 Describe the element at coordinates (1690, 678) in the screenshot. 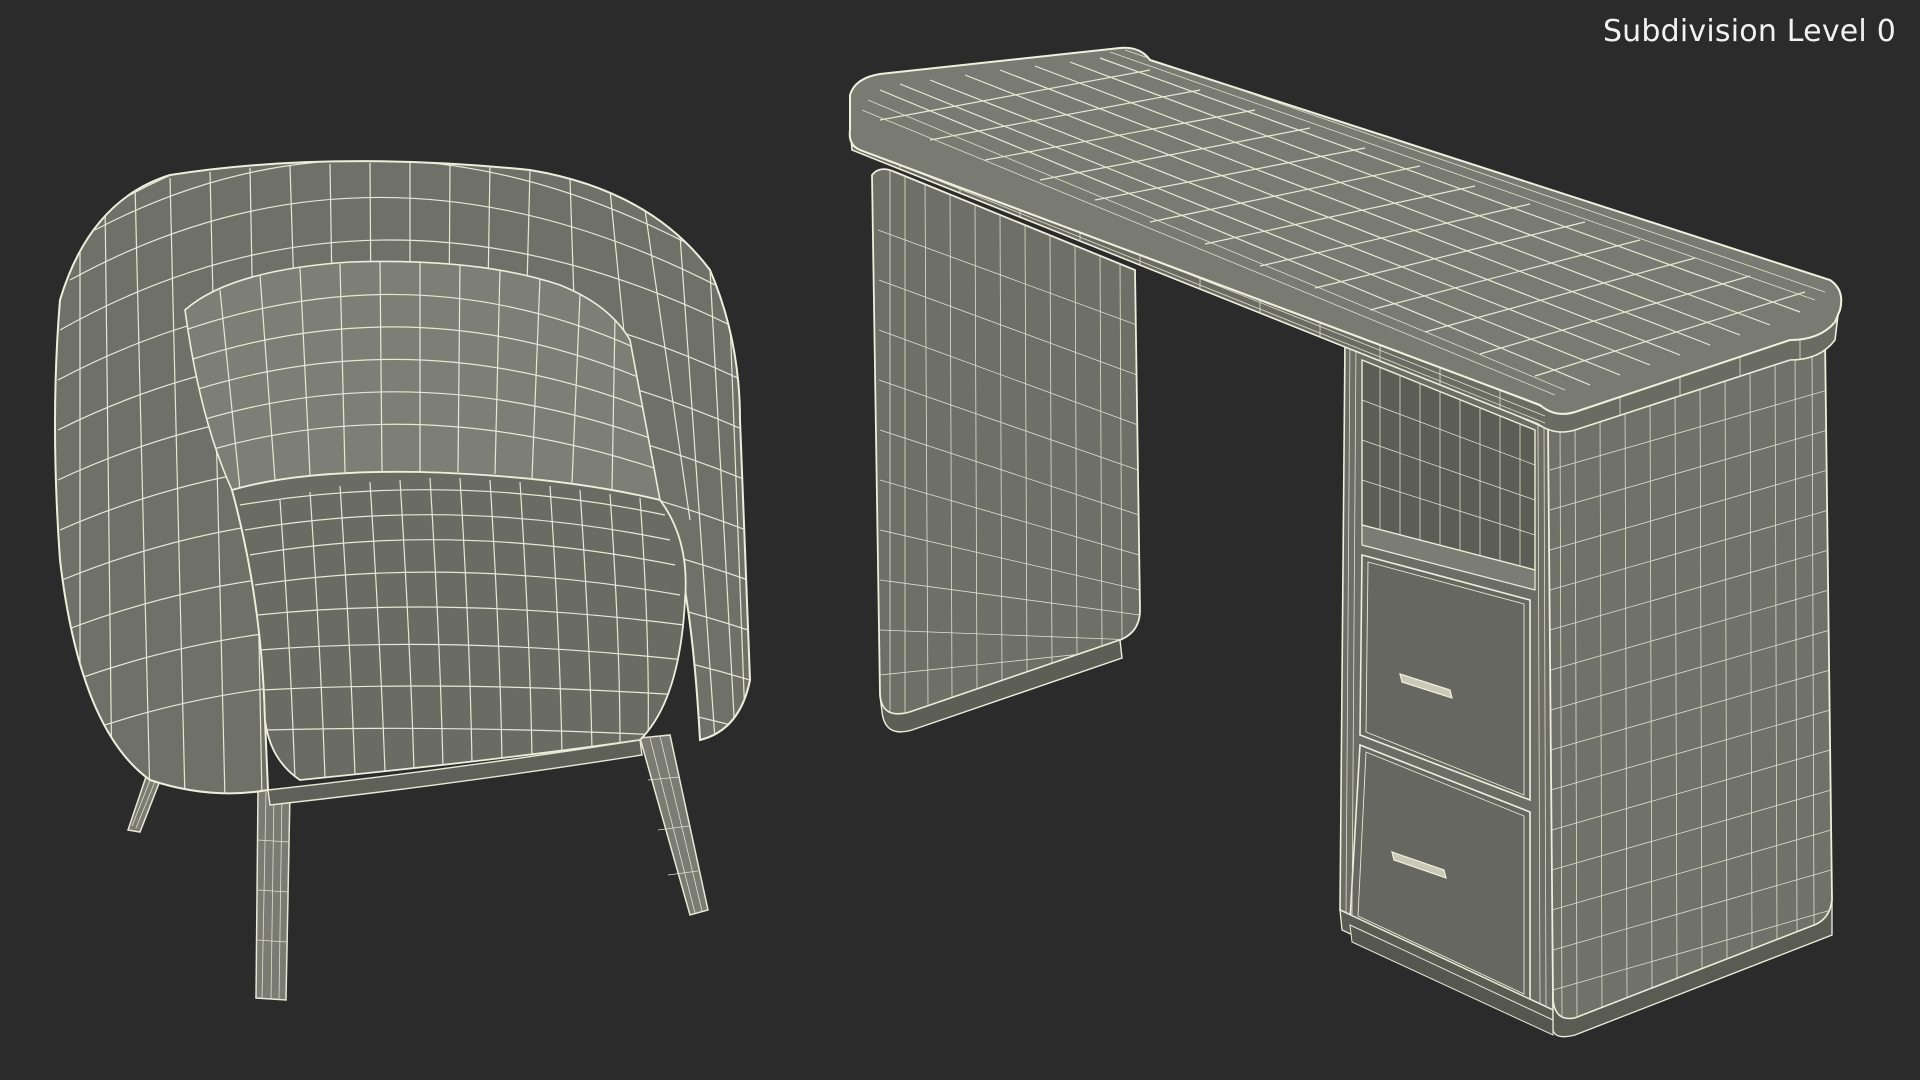

I see `desk-cabinet-side` at that location.